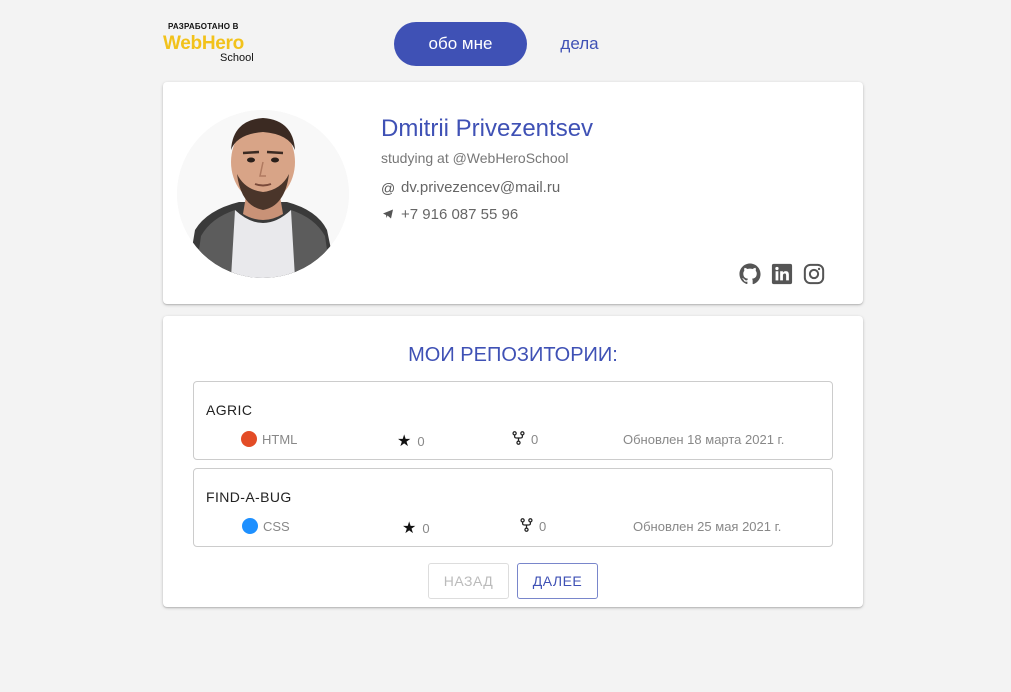 This screenshot has width=1011, height=692. Describe the element at coordinates (237, 58) in the screenshot. I see `logo-line3: School` at that location.